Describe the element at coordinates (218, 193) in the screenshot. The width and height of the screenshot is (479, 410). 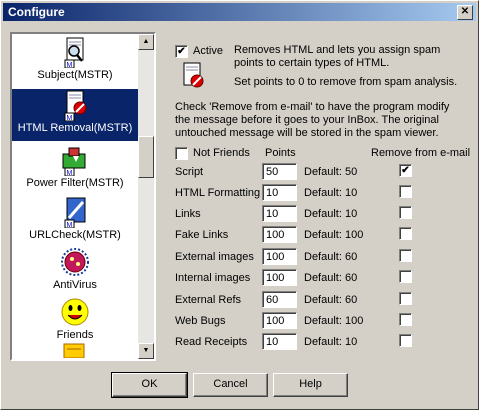
I see `row-label-html-formatting: HTML Formatting` at that location.